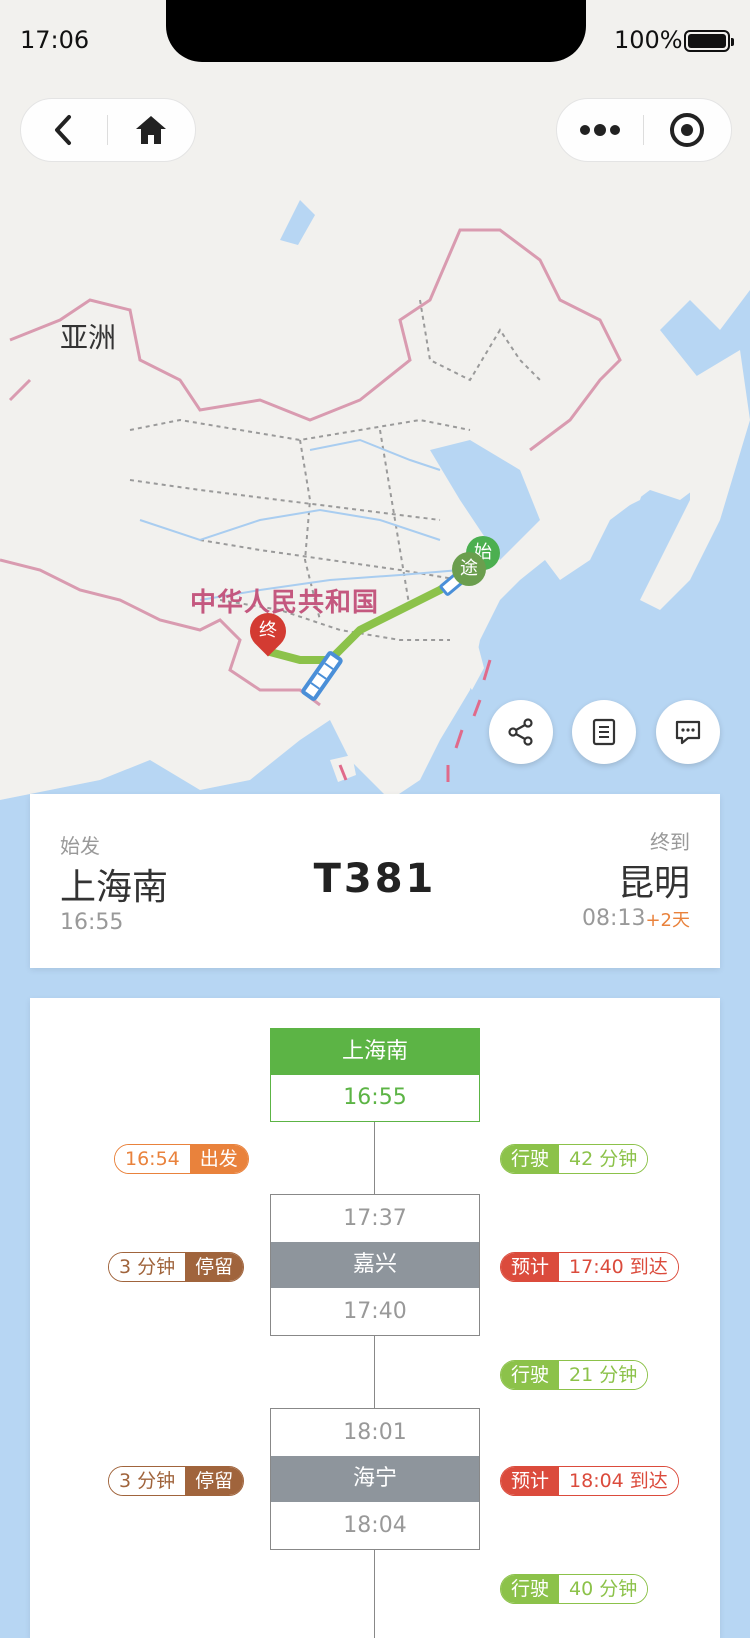 The image size is (750, 1638). I want to click on eta-chip: 预计 17:40 到达, so click(589, 1267).